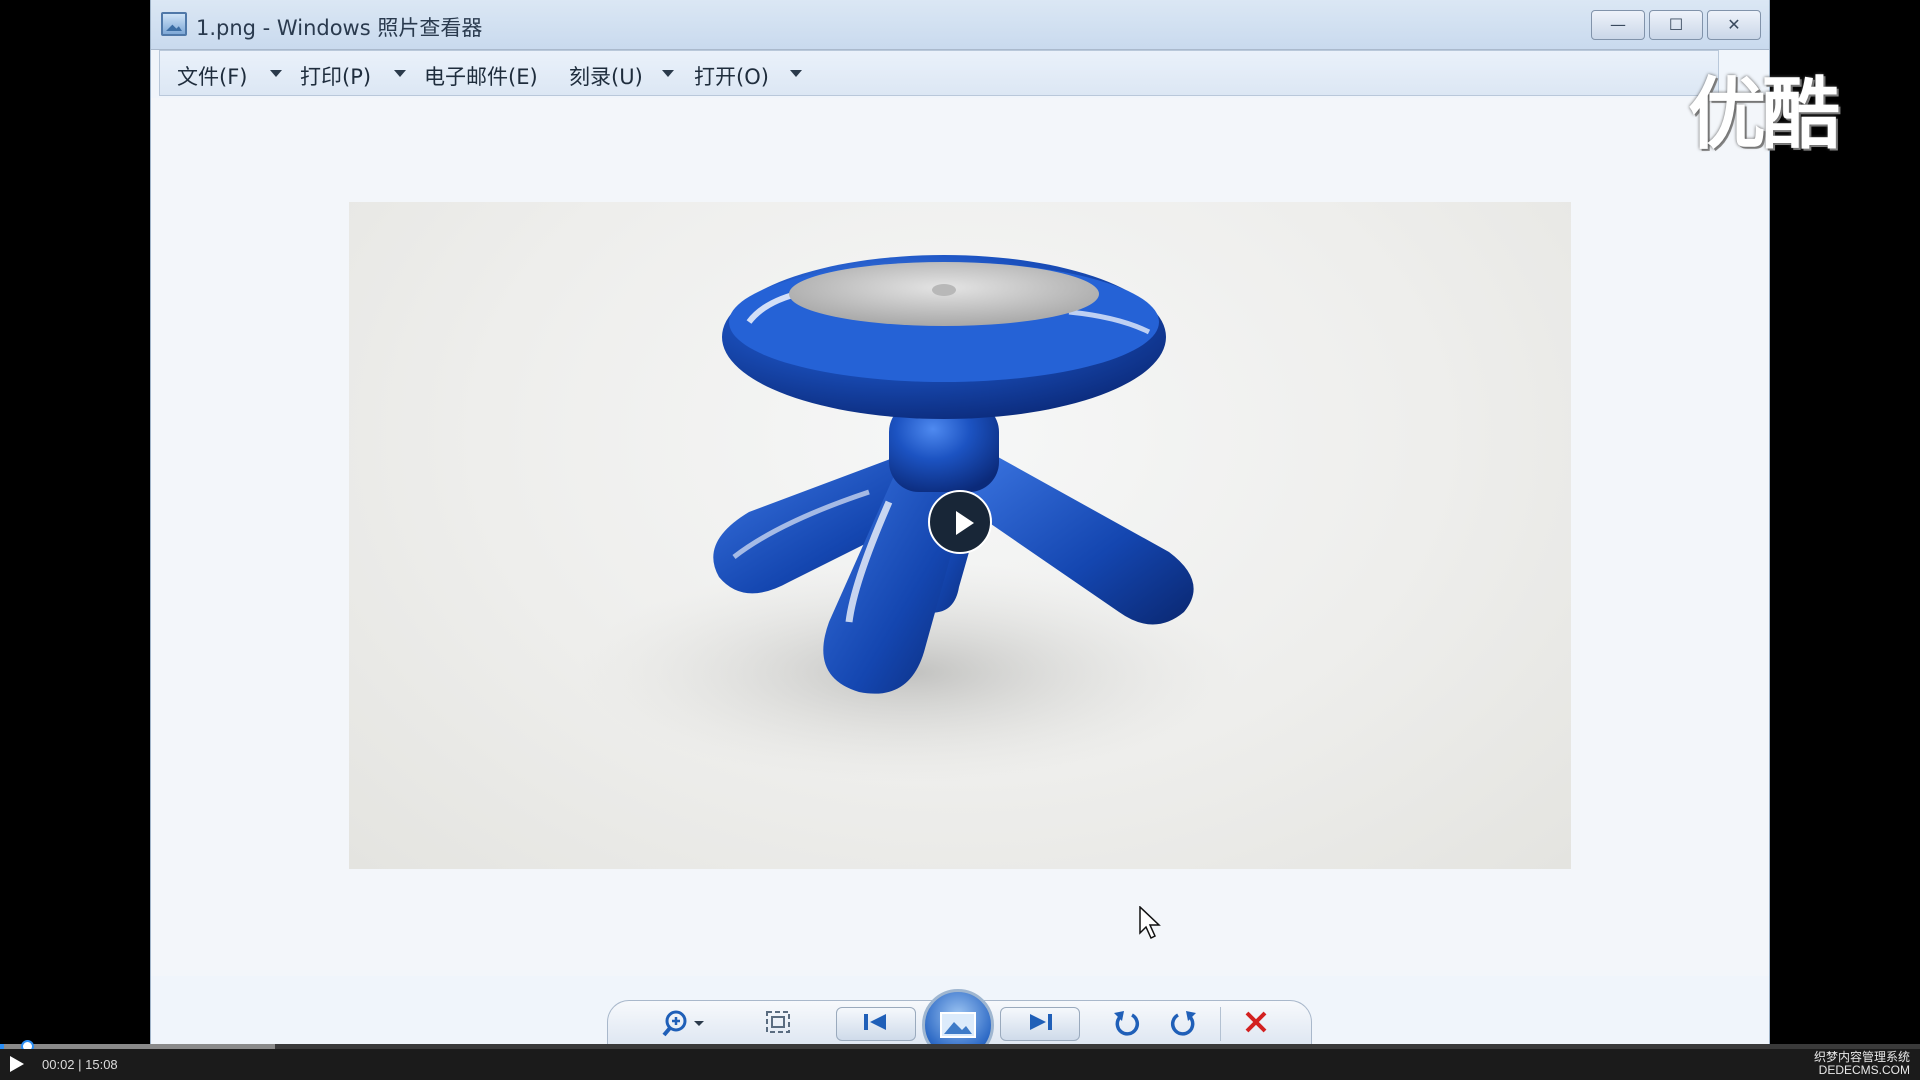  I want to click on slideshow-icon, so click(958, 1025).